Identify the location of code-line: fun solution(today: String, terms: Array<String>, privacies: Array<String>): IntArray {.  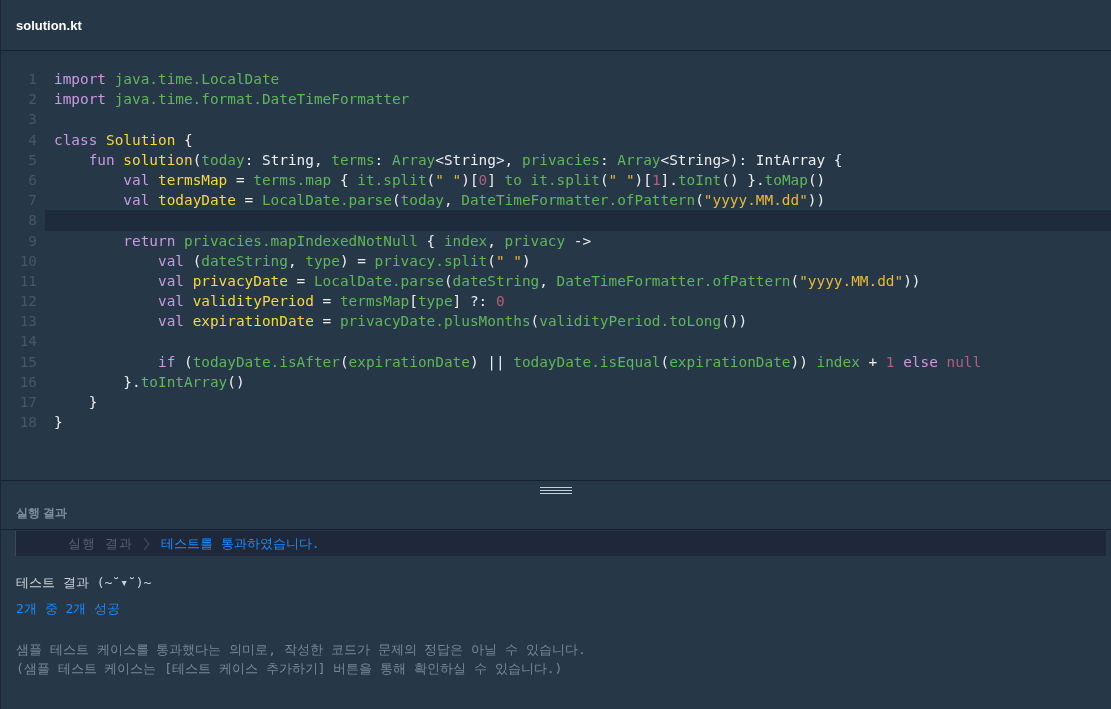
(465, 160).